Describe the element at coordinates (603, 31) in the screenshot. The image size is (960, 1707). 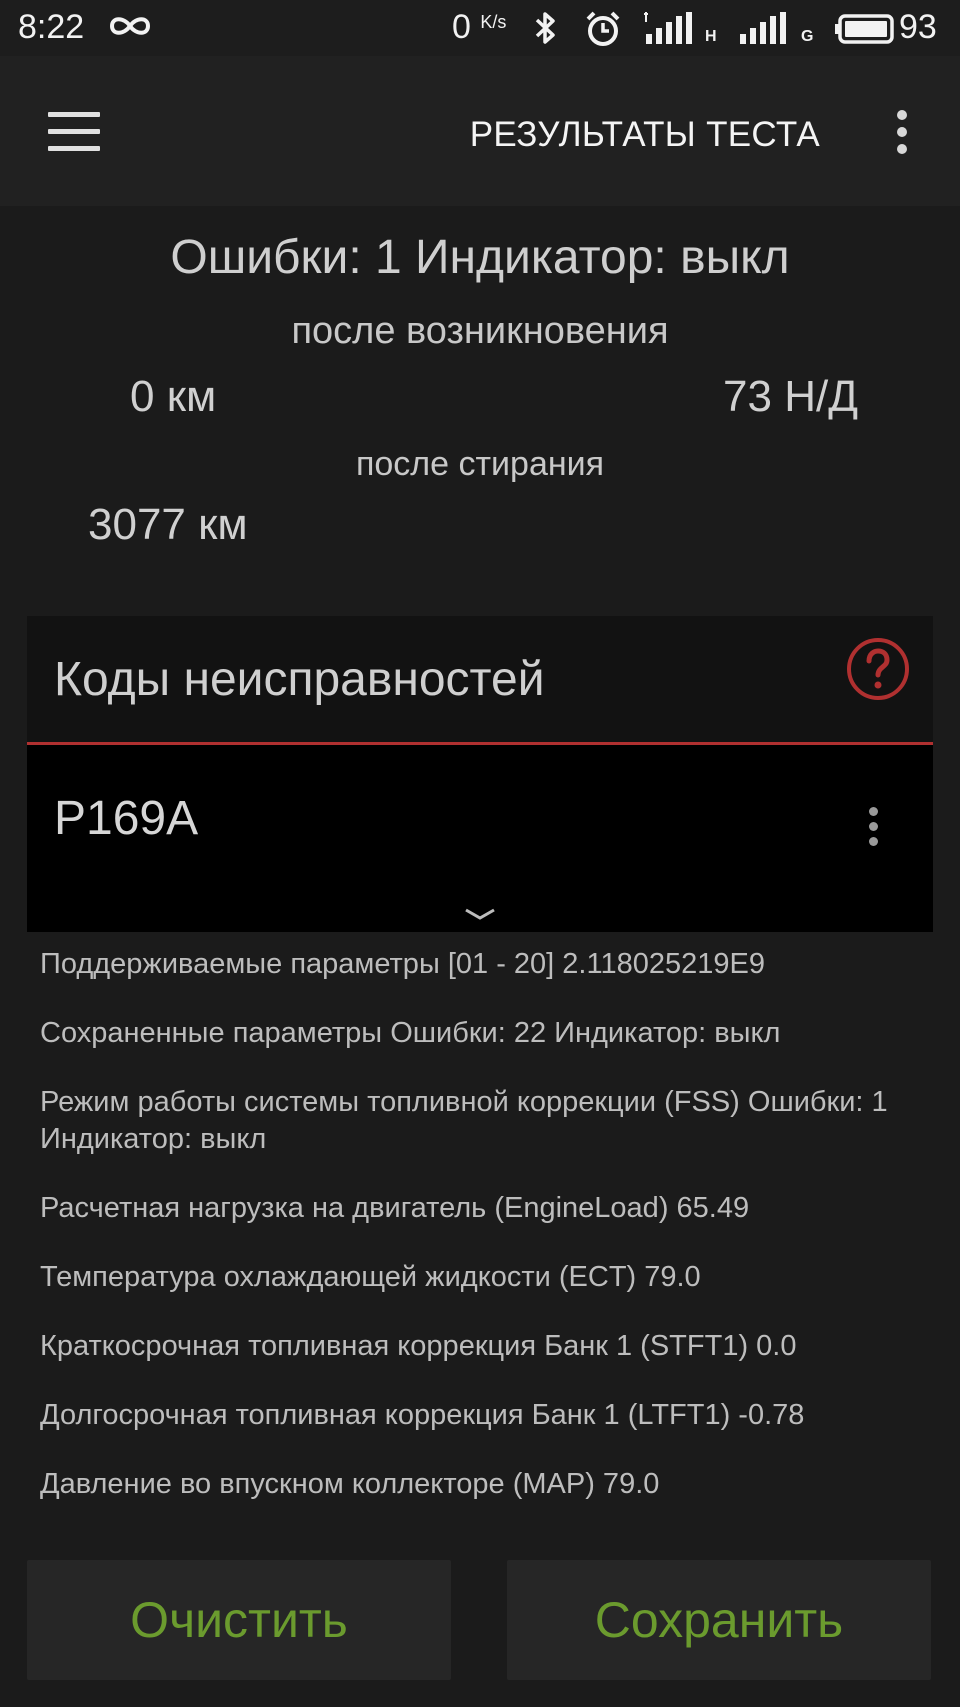
I see `alarm-icon` at that location.